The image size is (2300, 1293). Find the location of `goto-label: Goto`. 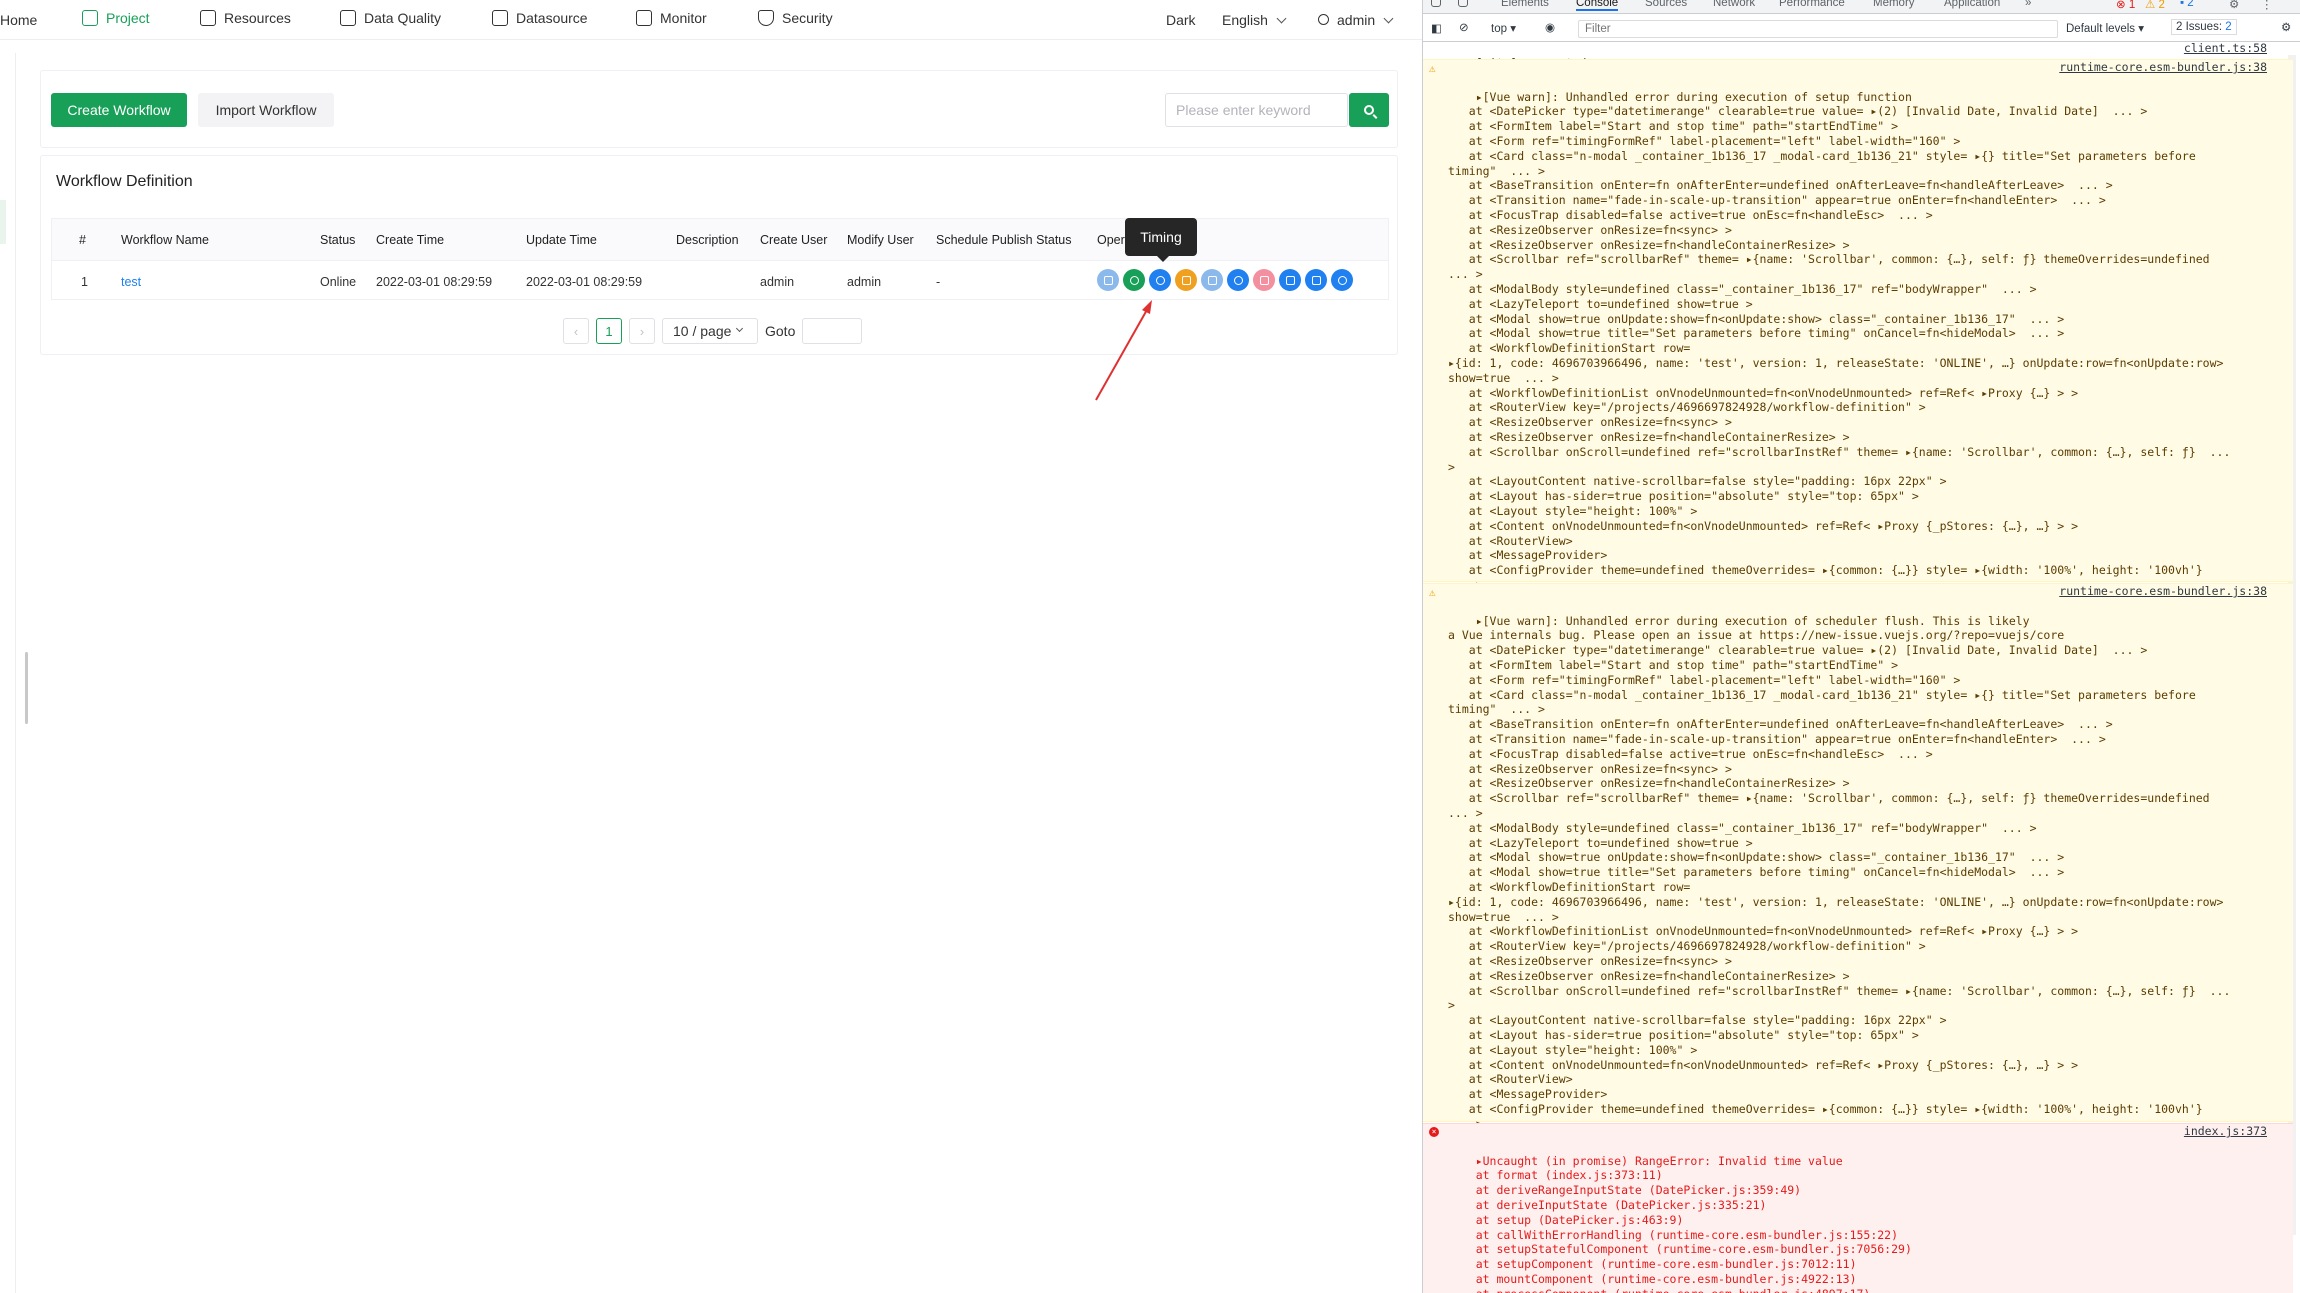

goto-label: Goto is located at coordinates (780, 331).